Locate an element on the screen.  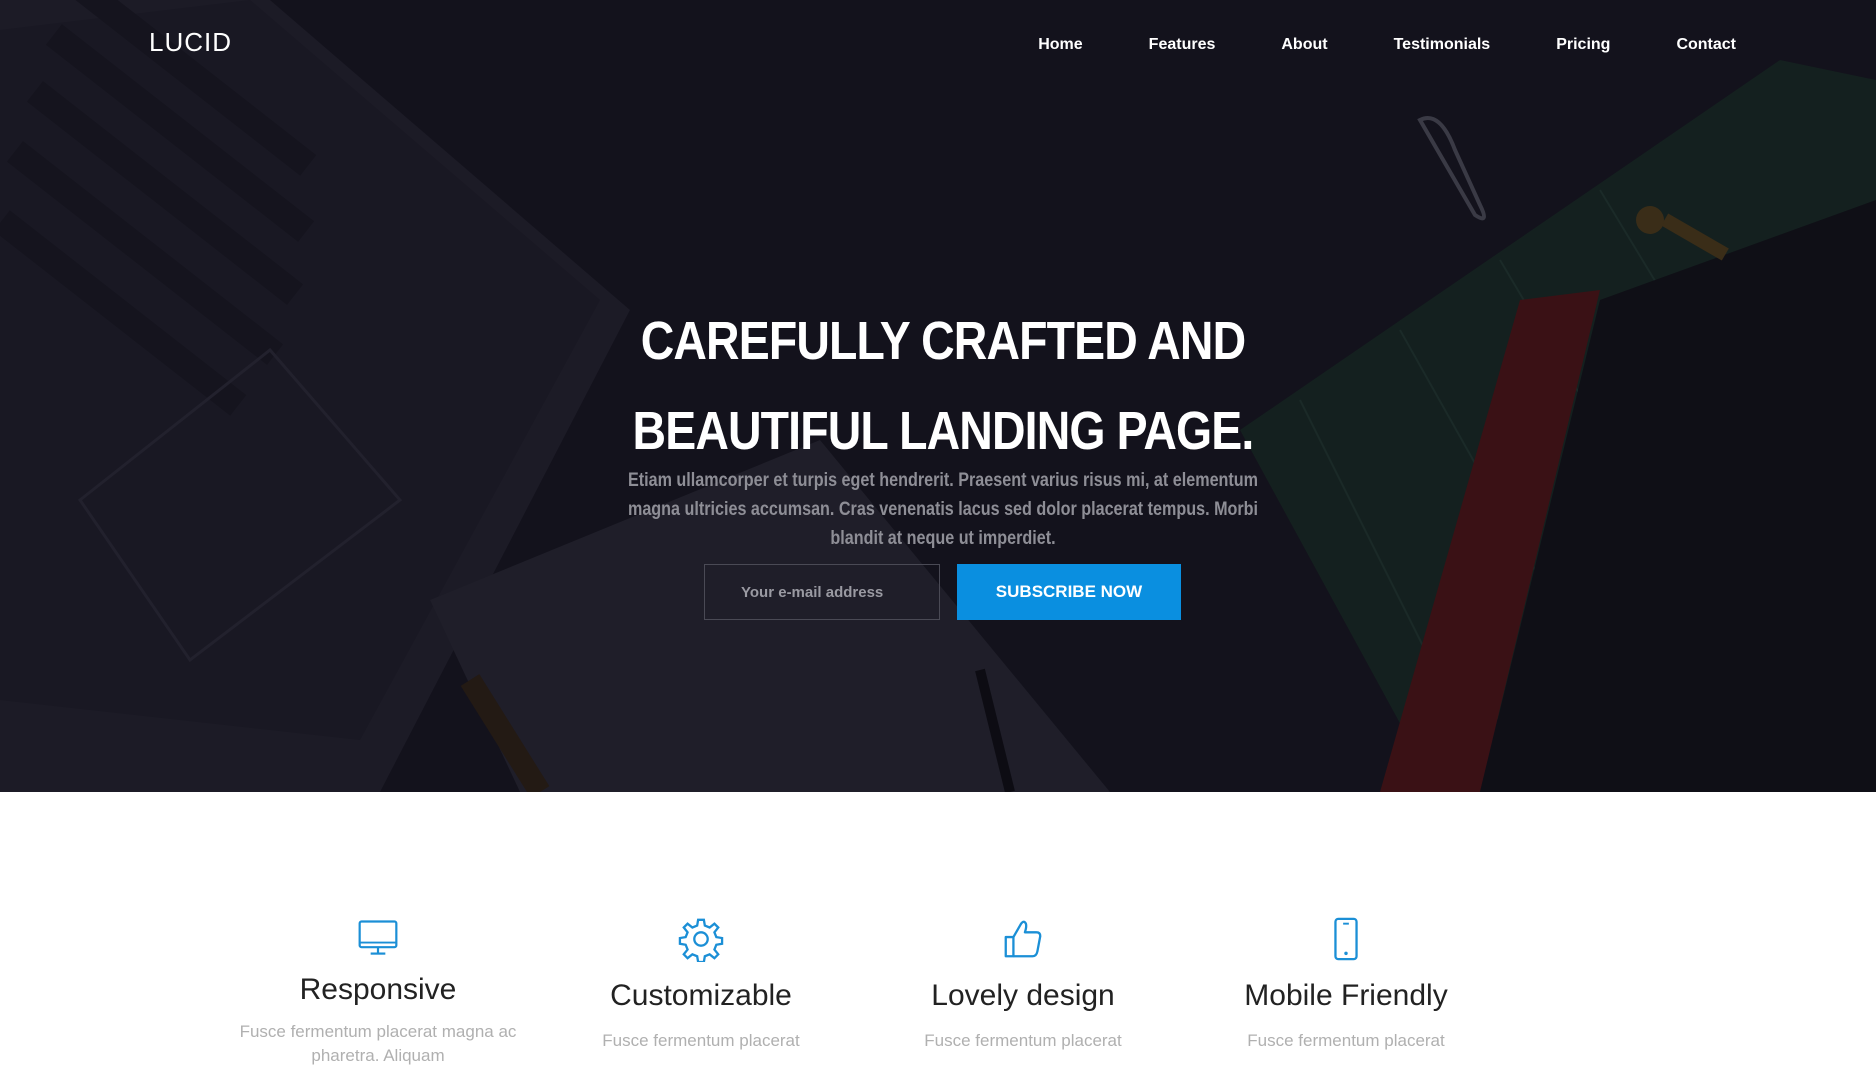
logo: LUCID is located at coordinates (190, 42).